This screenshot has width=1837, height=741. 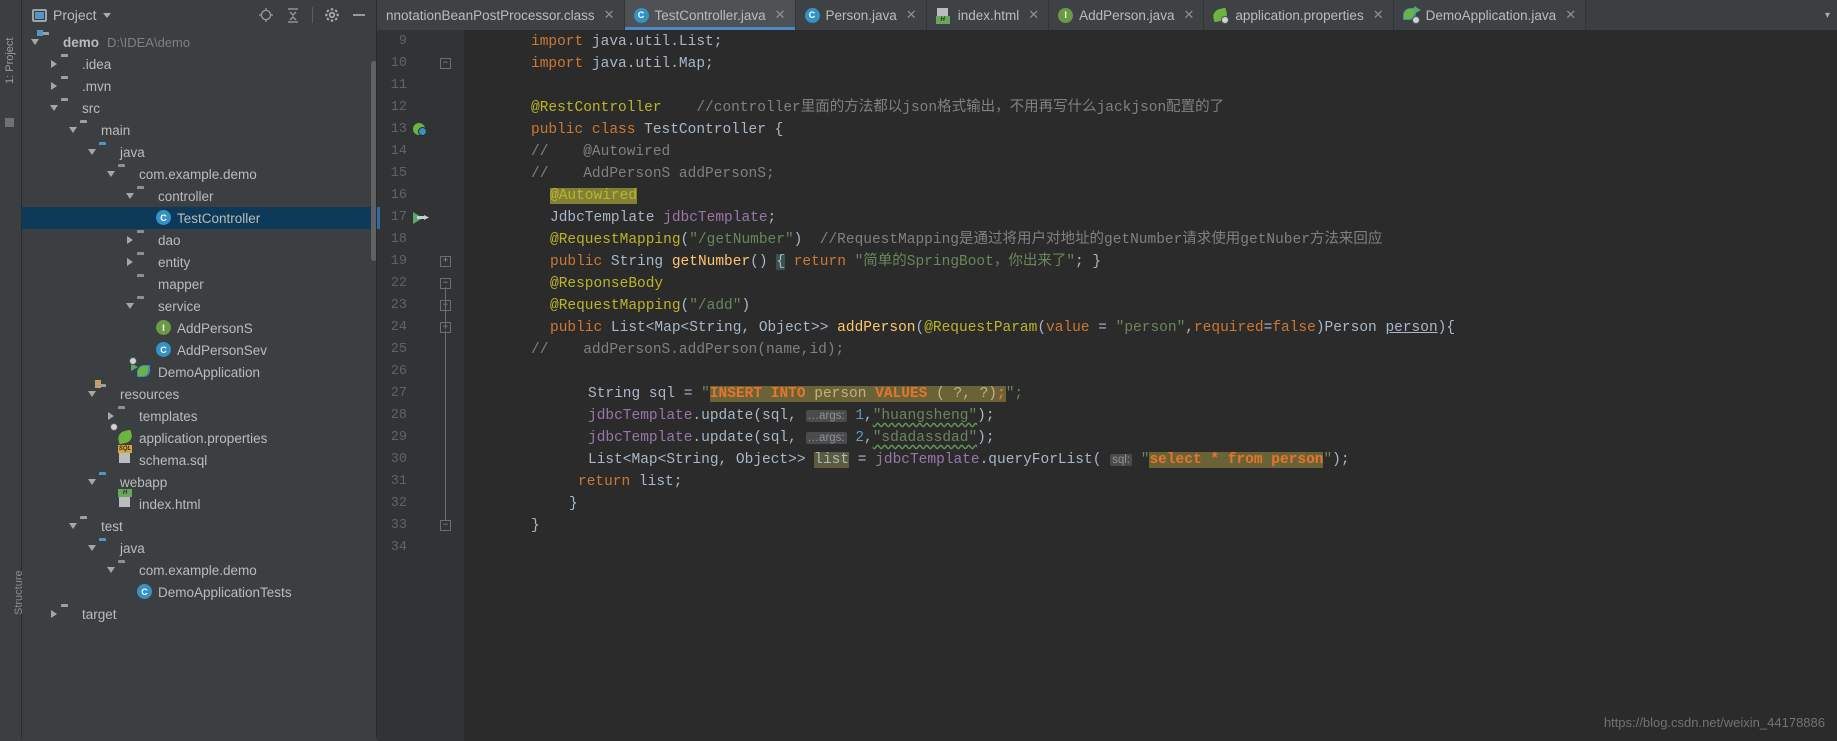 What do you see at coordinates (199, 306) in the screenshot?
I see `tree-item-service: service` at bounding box center [199, 306].